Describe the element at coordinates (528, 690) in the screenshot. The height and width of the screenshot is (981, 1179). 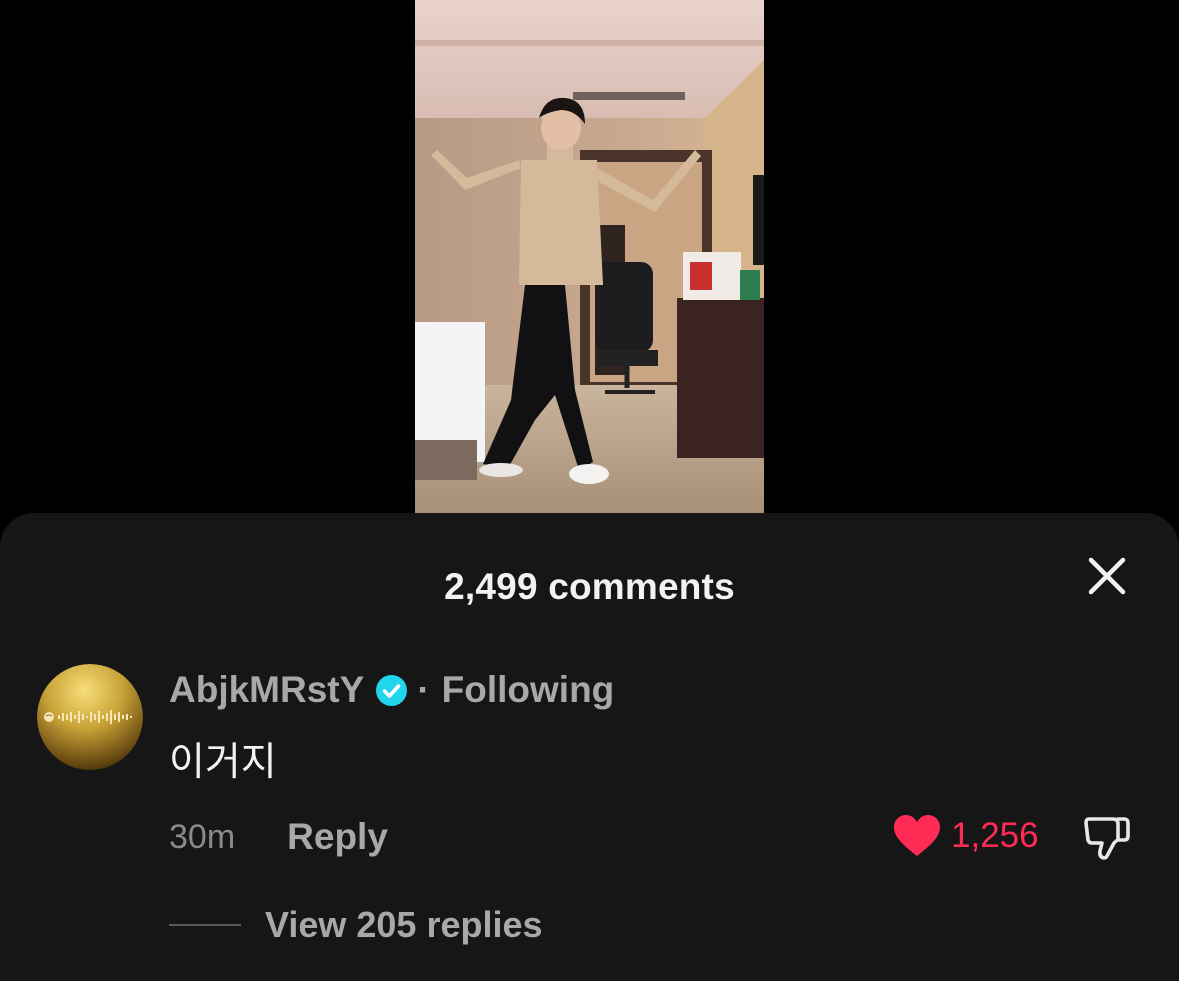
I see `following-label: Following` at that location.